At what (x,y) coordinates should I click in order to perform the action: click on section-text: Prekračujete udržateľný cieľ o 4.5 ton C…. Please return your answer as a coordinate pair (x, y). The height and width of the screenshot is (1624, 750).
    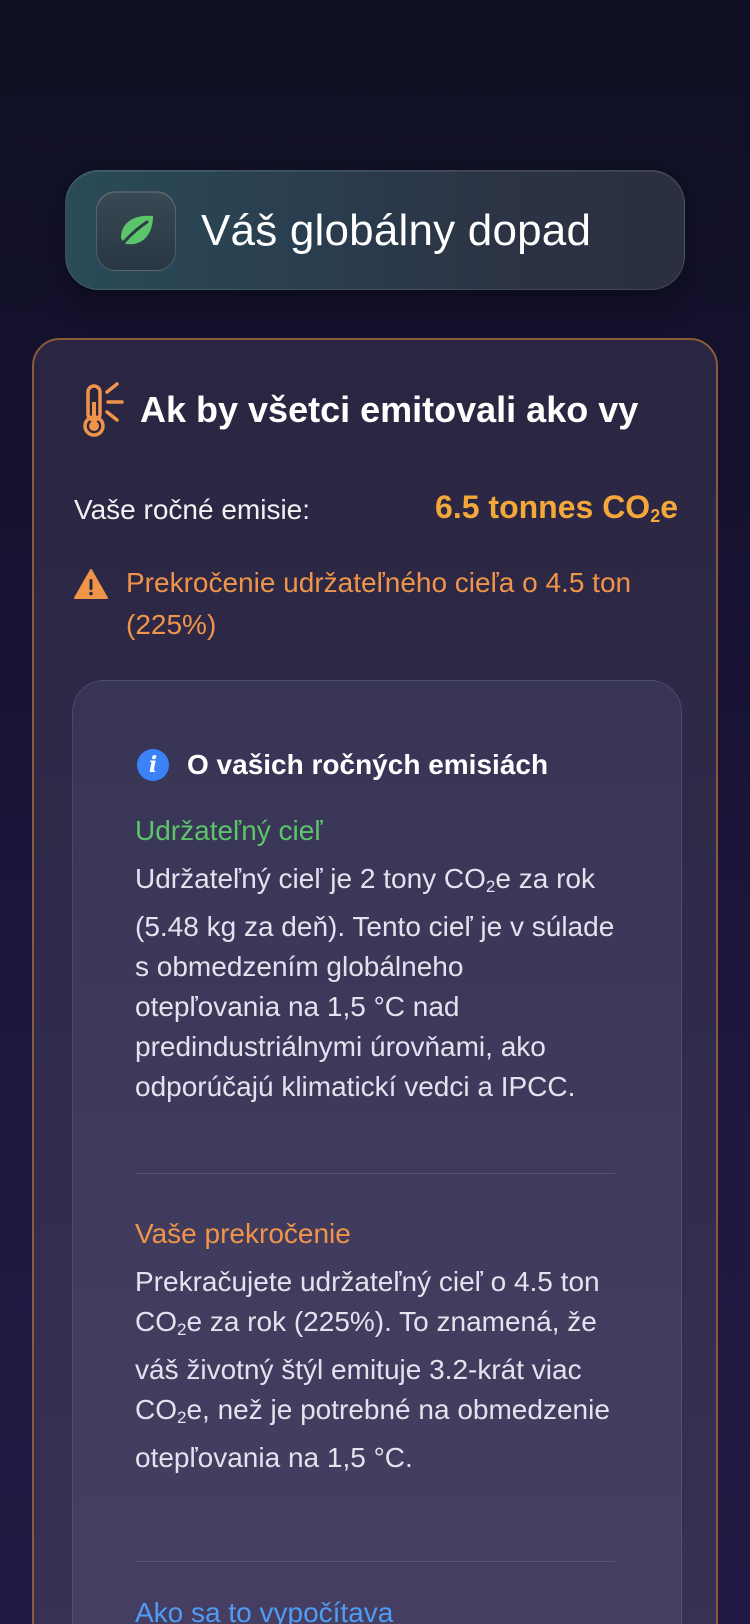
    Looking at the image, I should click on (372, 1369).